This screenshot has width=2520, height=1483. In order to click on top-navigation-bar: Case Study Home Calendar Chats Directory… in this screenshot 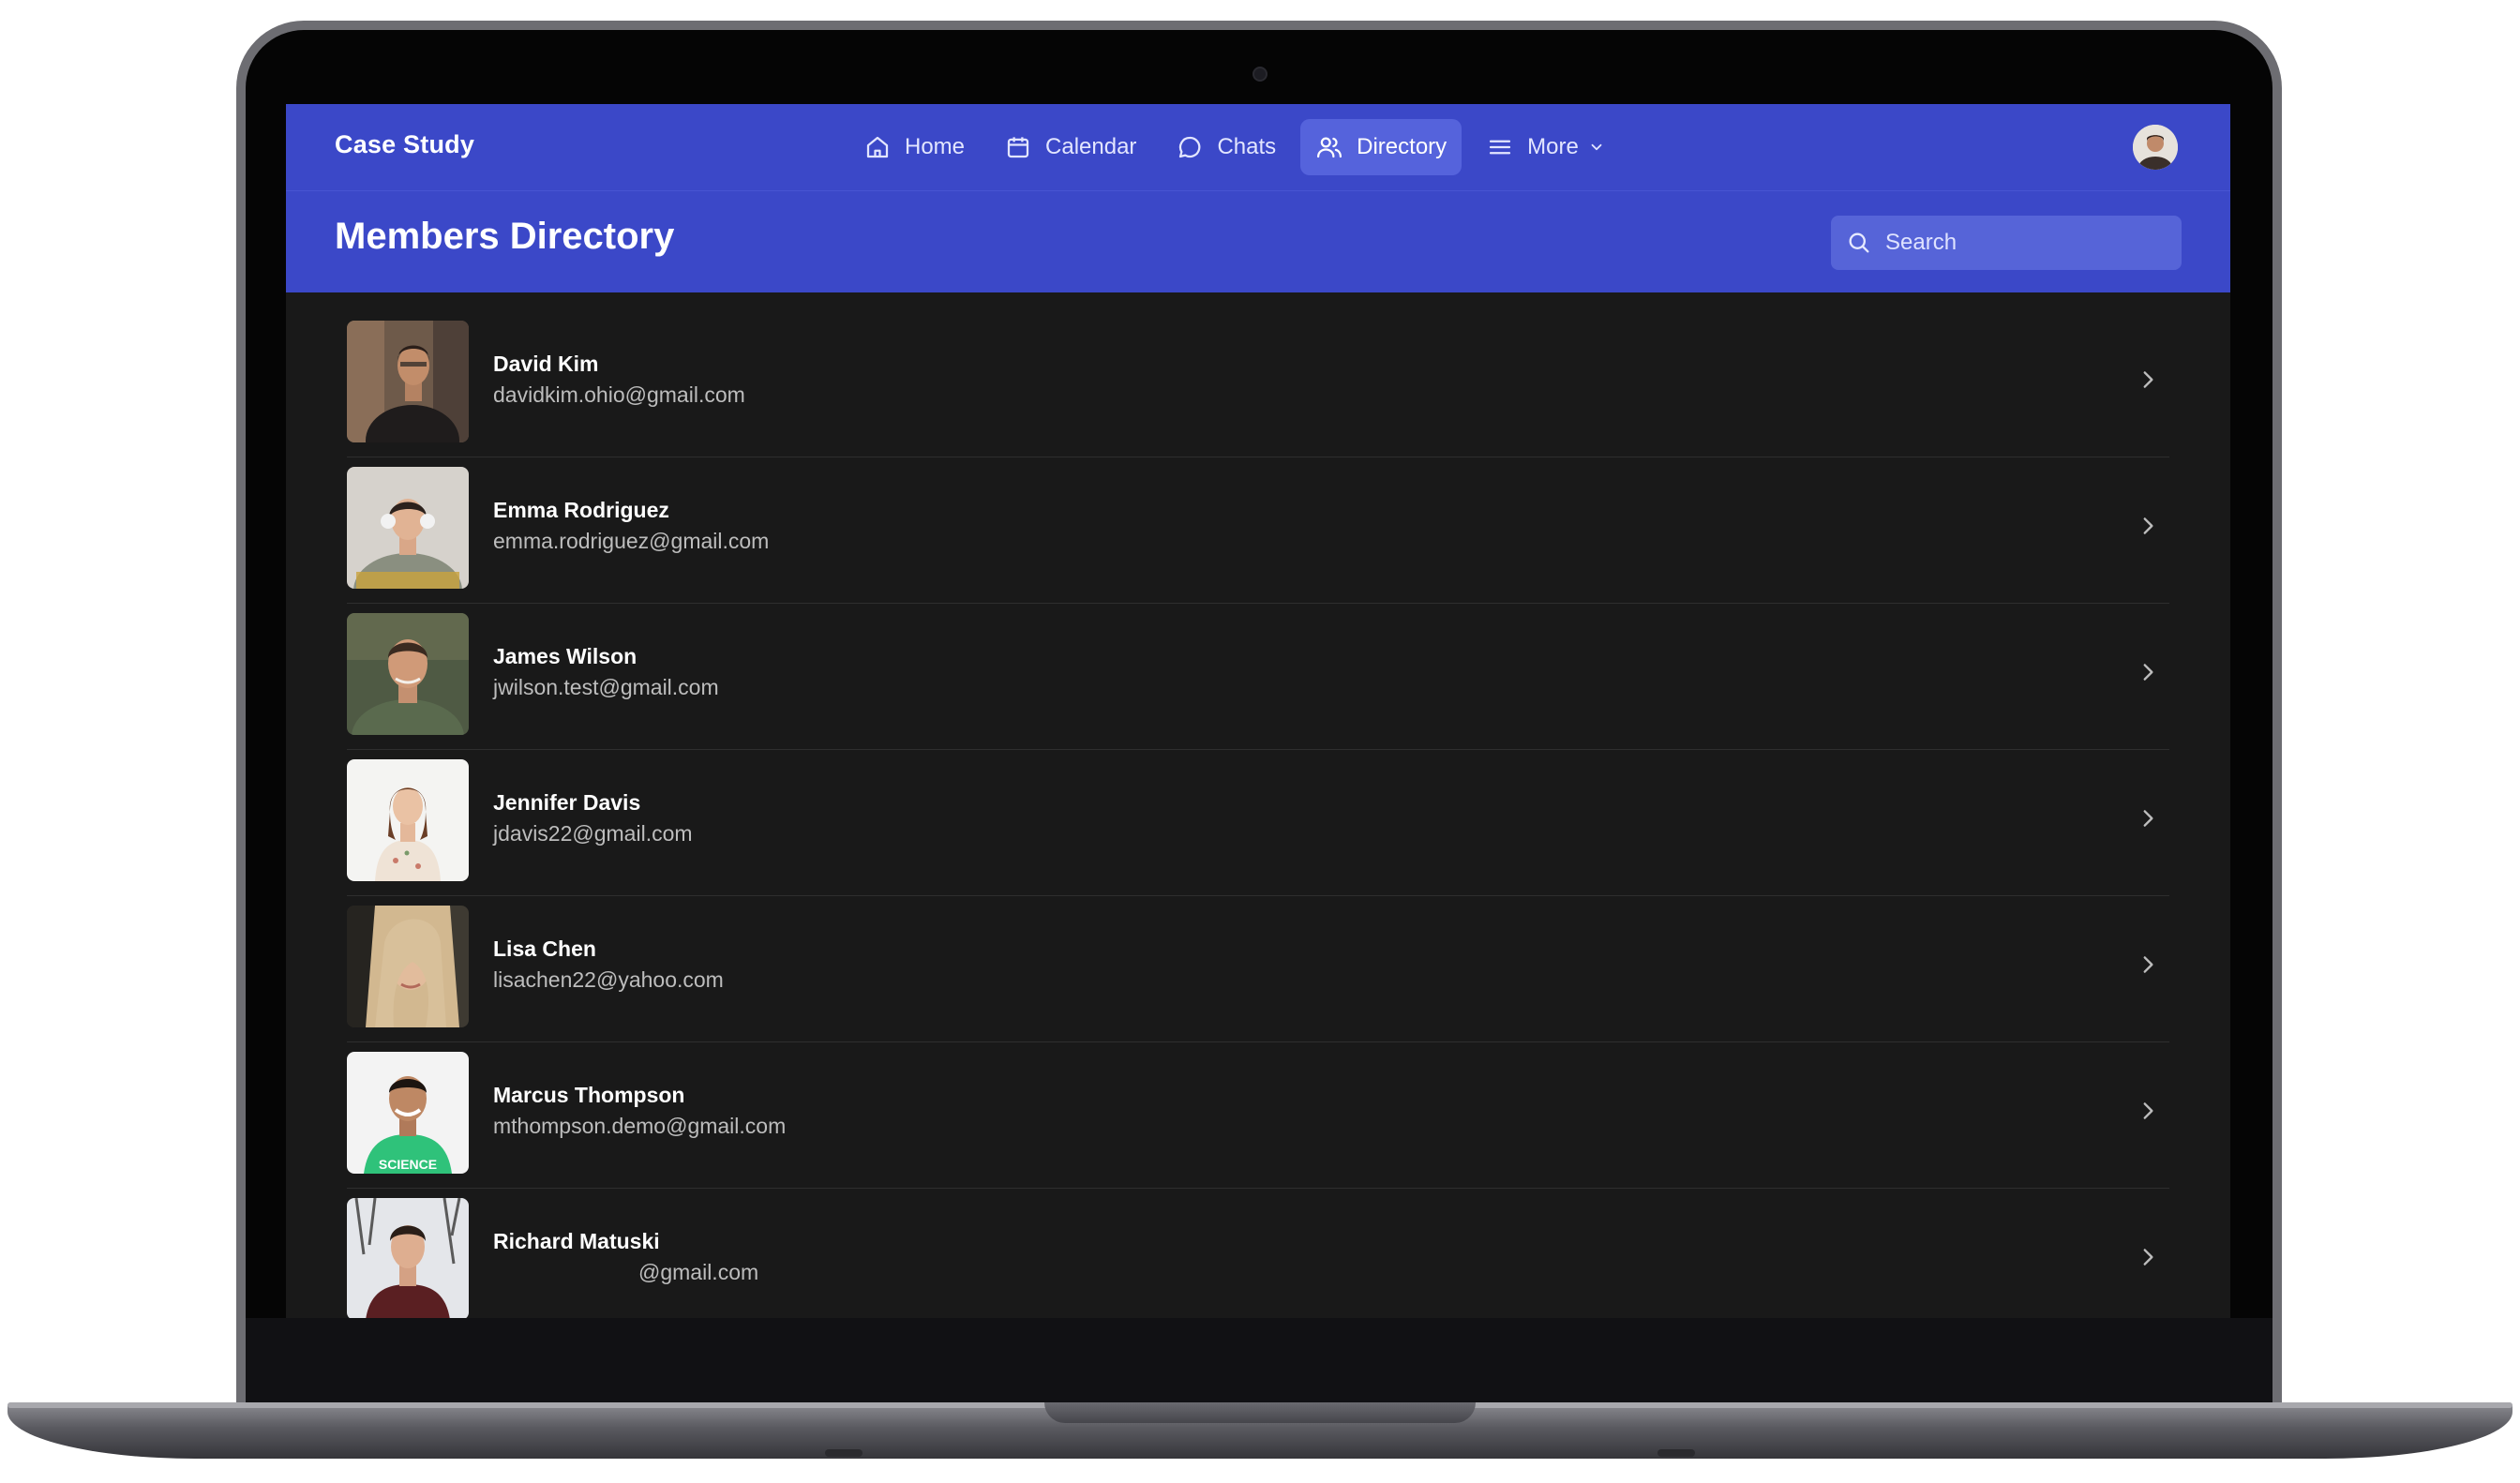, I will do `click(1258, 147)`.